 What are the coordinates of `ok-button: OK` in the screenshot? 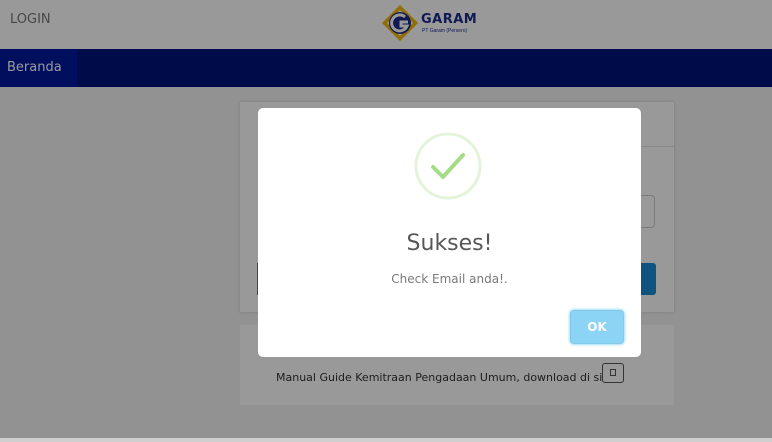 It's located at (597, 327).